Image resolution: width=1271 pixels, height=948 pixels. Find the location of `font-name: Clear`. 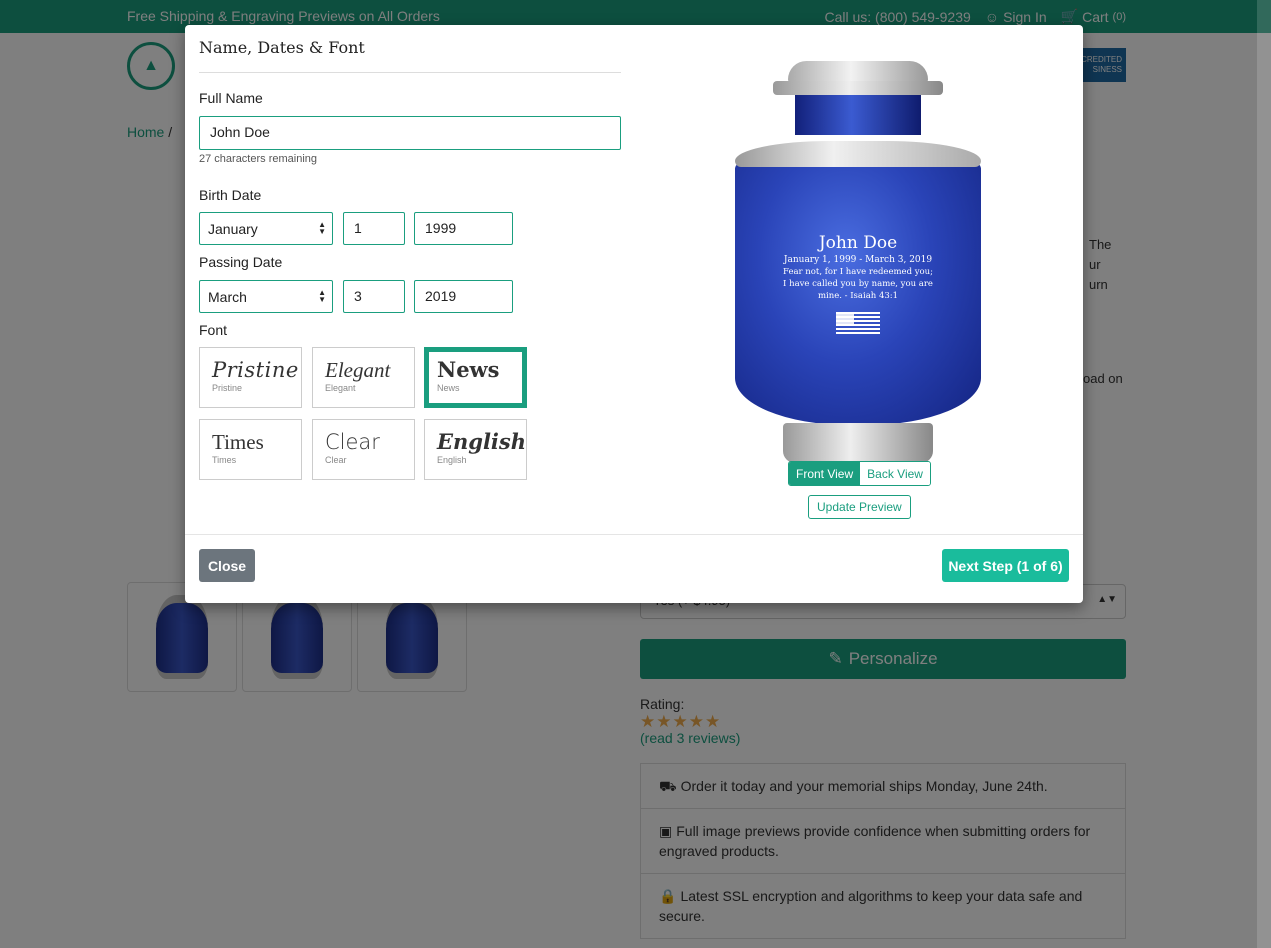

font-name: Clear is located at coordinates (336, 460).